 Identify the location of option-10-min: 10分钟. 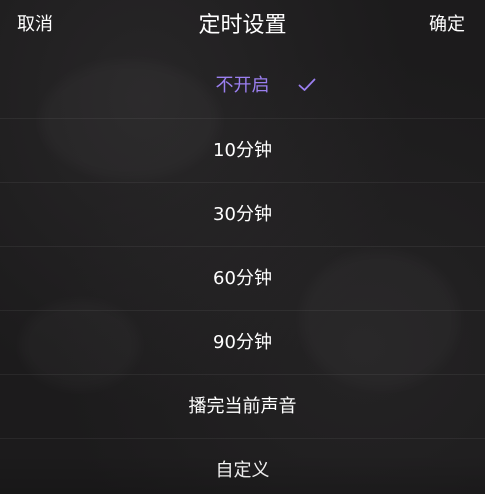
(242, 150).